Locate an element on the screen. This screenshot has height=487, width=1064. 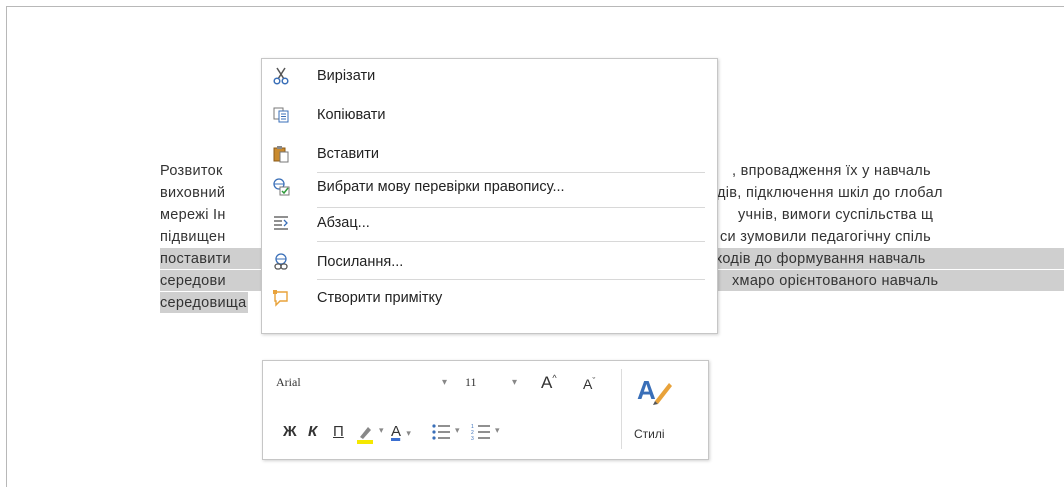
font-color-label: A is located at coordinates (396, 431).